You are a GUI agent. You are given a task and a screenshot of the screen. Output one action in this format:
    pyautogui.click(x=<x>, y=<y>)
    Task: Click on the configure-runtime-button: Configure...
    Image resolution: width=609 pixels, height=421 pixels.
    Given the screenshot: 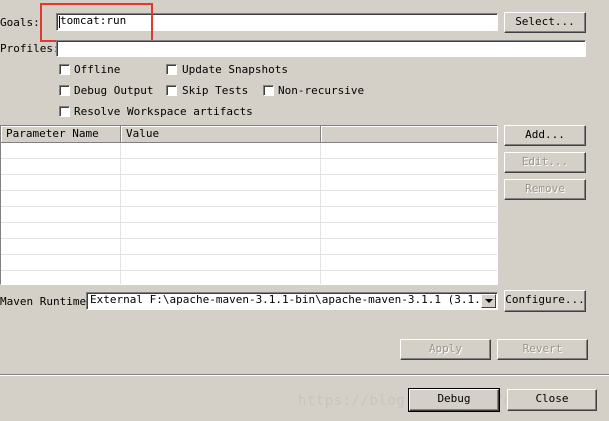 What is the action you would take?
    pyautogui.click(x=545, y=301)
    